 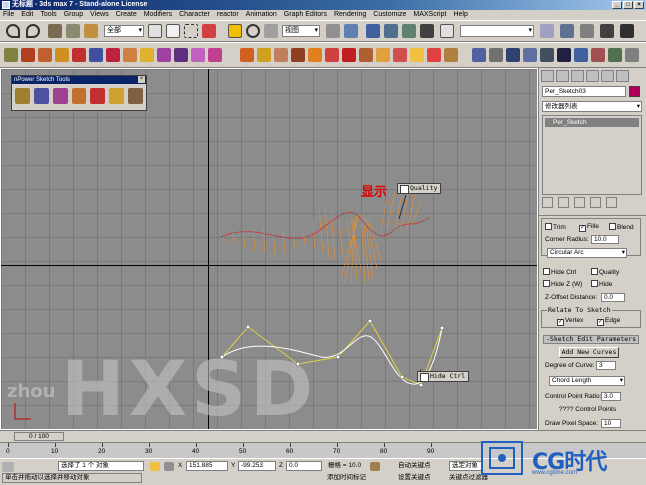 I want to click on modifier-list-dropdown: 修改器列表, so click(x=592, y=106).